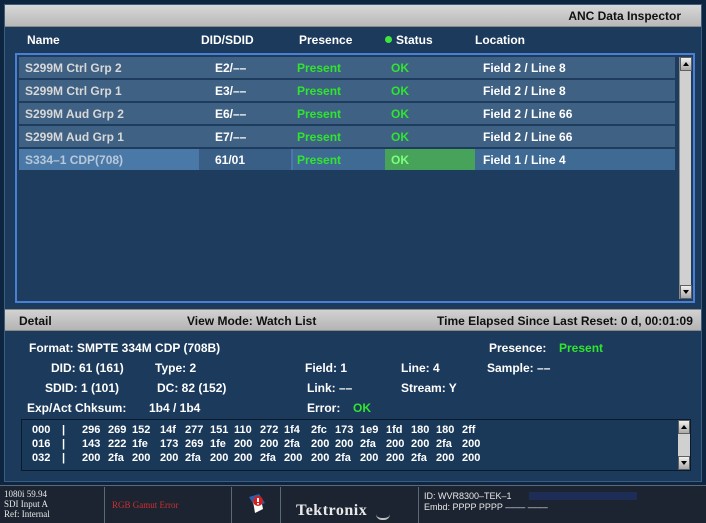 This screenshot has height=523, width=706. I want to click on detail-sample: Sample: ––, so click(519, 368).